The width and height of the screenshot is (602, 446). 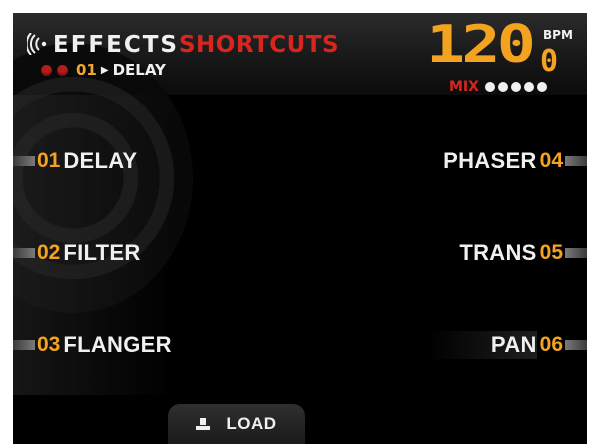 I want to click on effect-slot-number: 02, so click(x=49, y=252).